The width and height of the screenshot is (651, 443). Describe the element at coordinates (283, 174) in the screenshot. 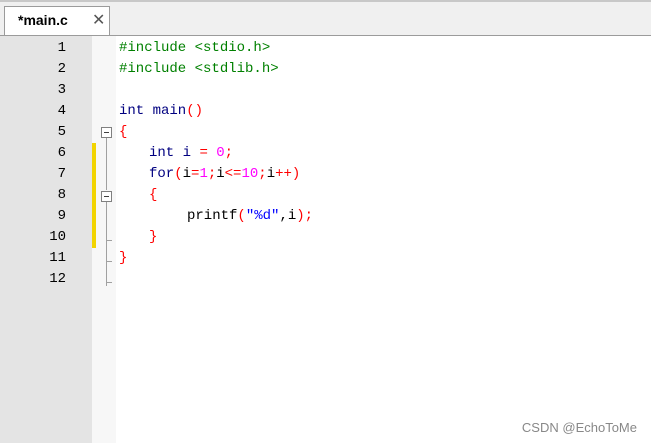

I see `code-token: ++` at that location.